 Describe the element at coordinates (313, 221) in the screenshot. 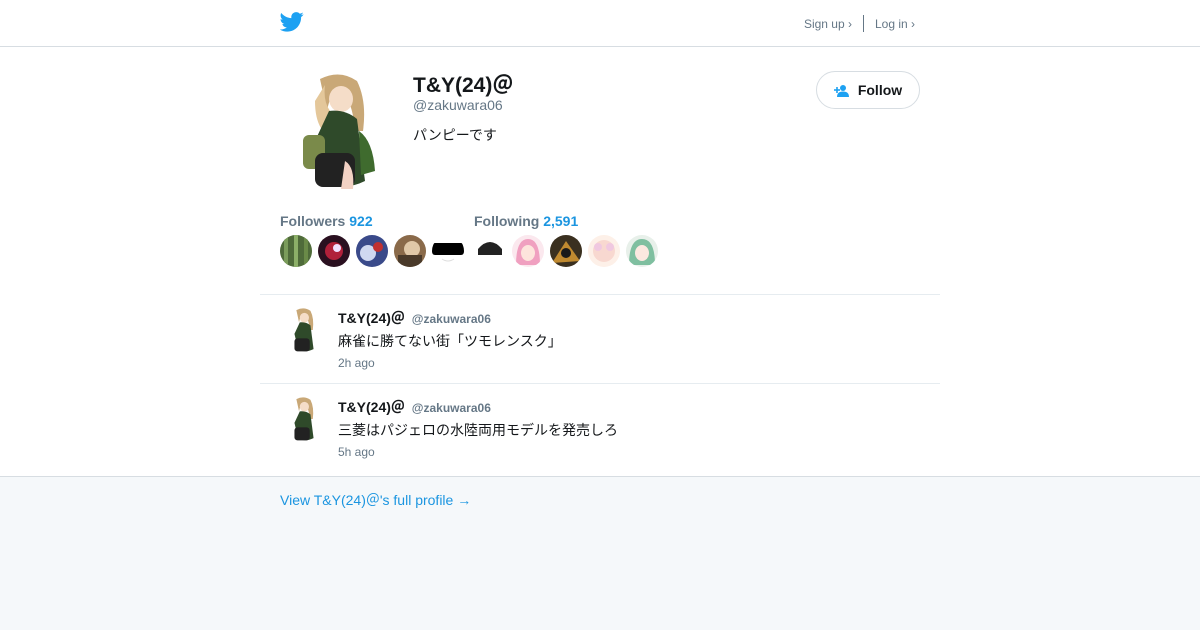

I see `followers-label: Followers` at that location.